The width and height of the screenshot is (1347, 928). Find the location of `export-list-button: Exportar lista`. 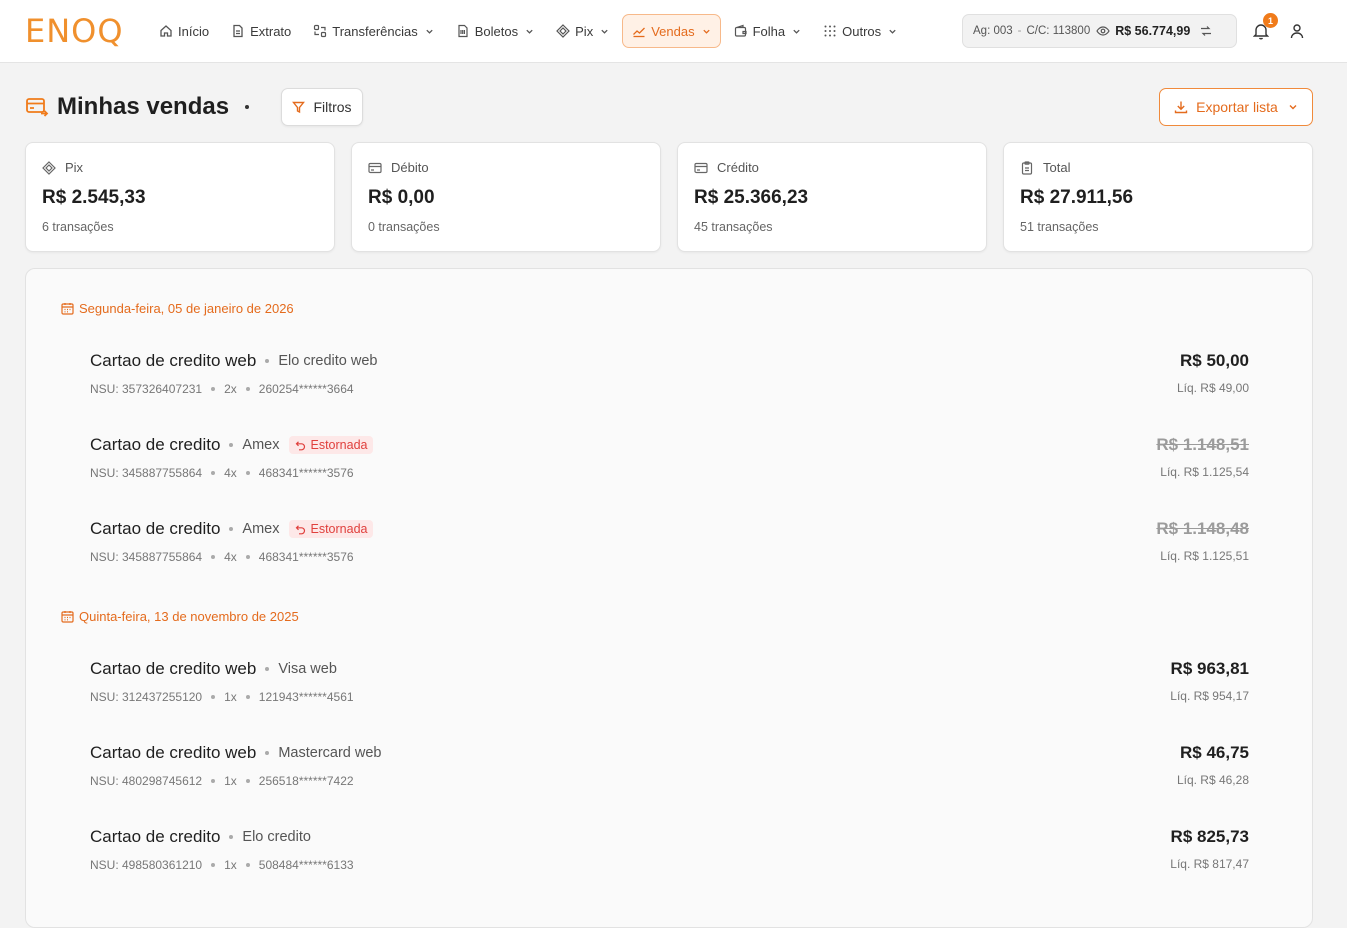

export-list-button: Exportar lista is located at coordinates (1236, 107).